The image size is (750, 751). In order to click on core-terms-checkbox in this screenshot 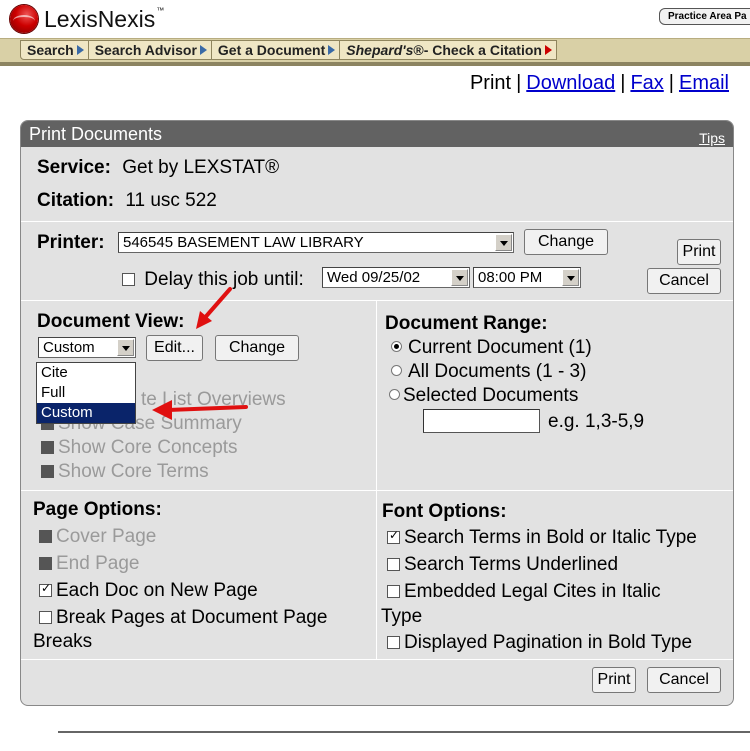, I will do `click(47, 471)`.